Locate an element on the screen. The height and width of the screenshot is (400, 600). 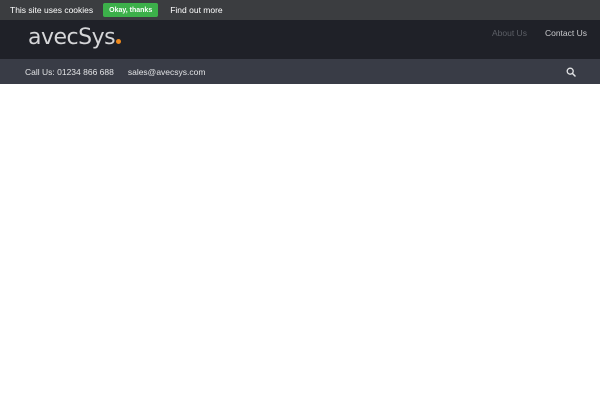
nav-about-us: About Us is located at coordinates (509, 33).